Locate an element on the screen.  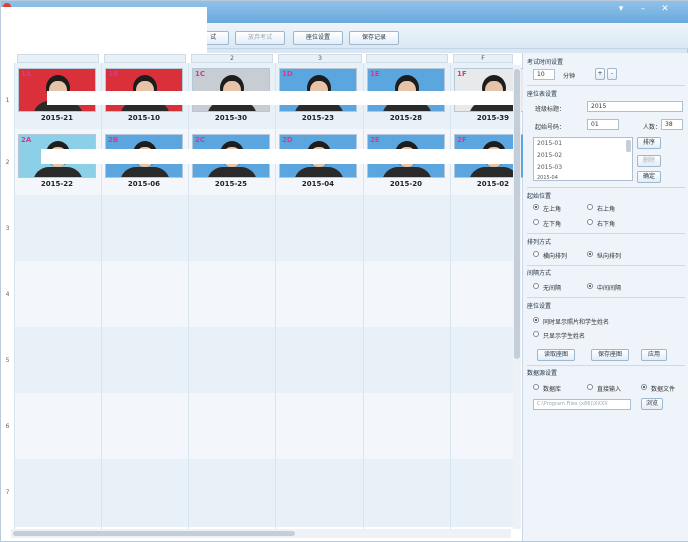
section-title: 座位设置 is located at coordinates (539, 306).